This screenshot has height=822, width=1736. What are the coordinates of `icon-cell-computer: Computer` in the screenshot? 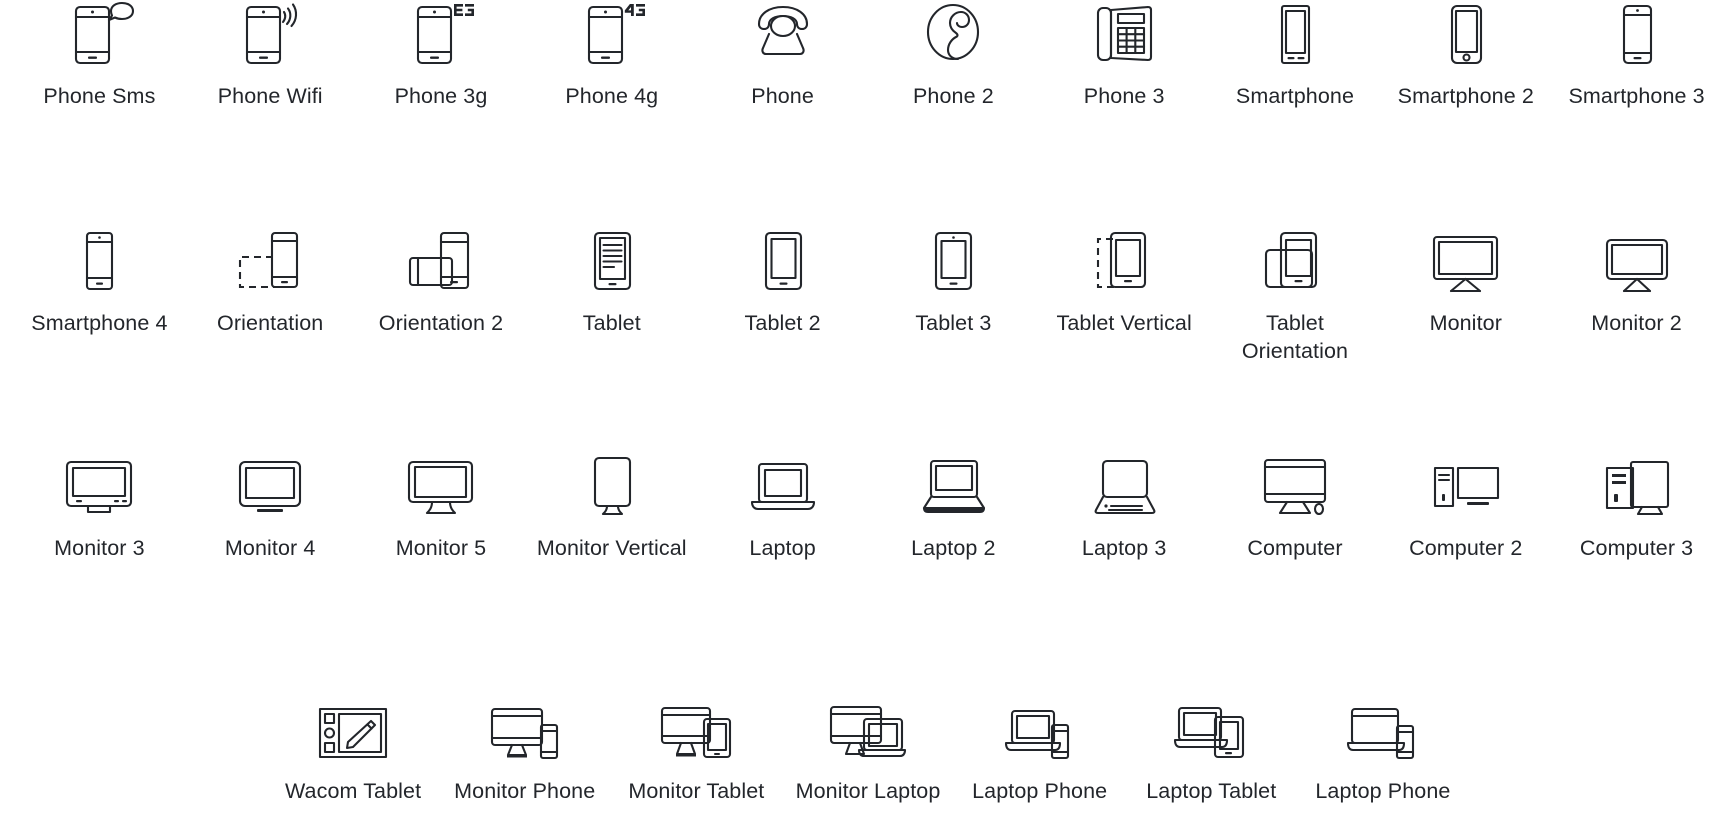 It's located at (1295, 517).